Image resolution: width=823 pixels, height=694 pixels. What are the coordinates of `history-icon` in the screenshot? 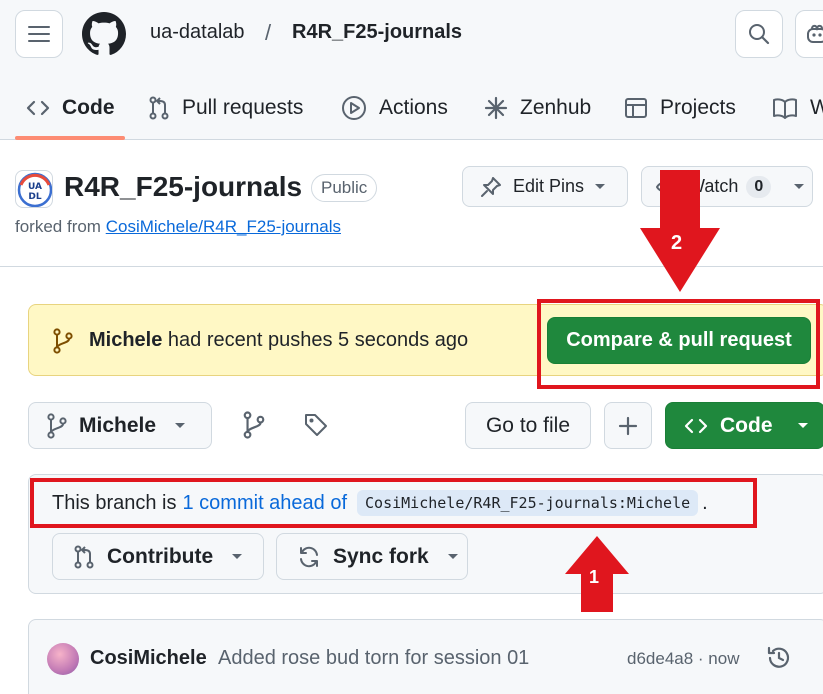 It's located at (778, 657).